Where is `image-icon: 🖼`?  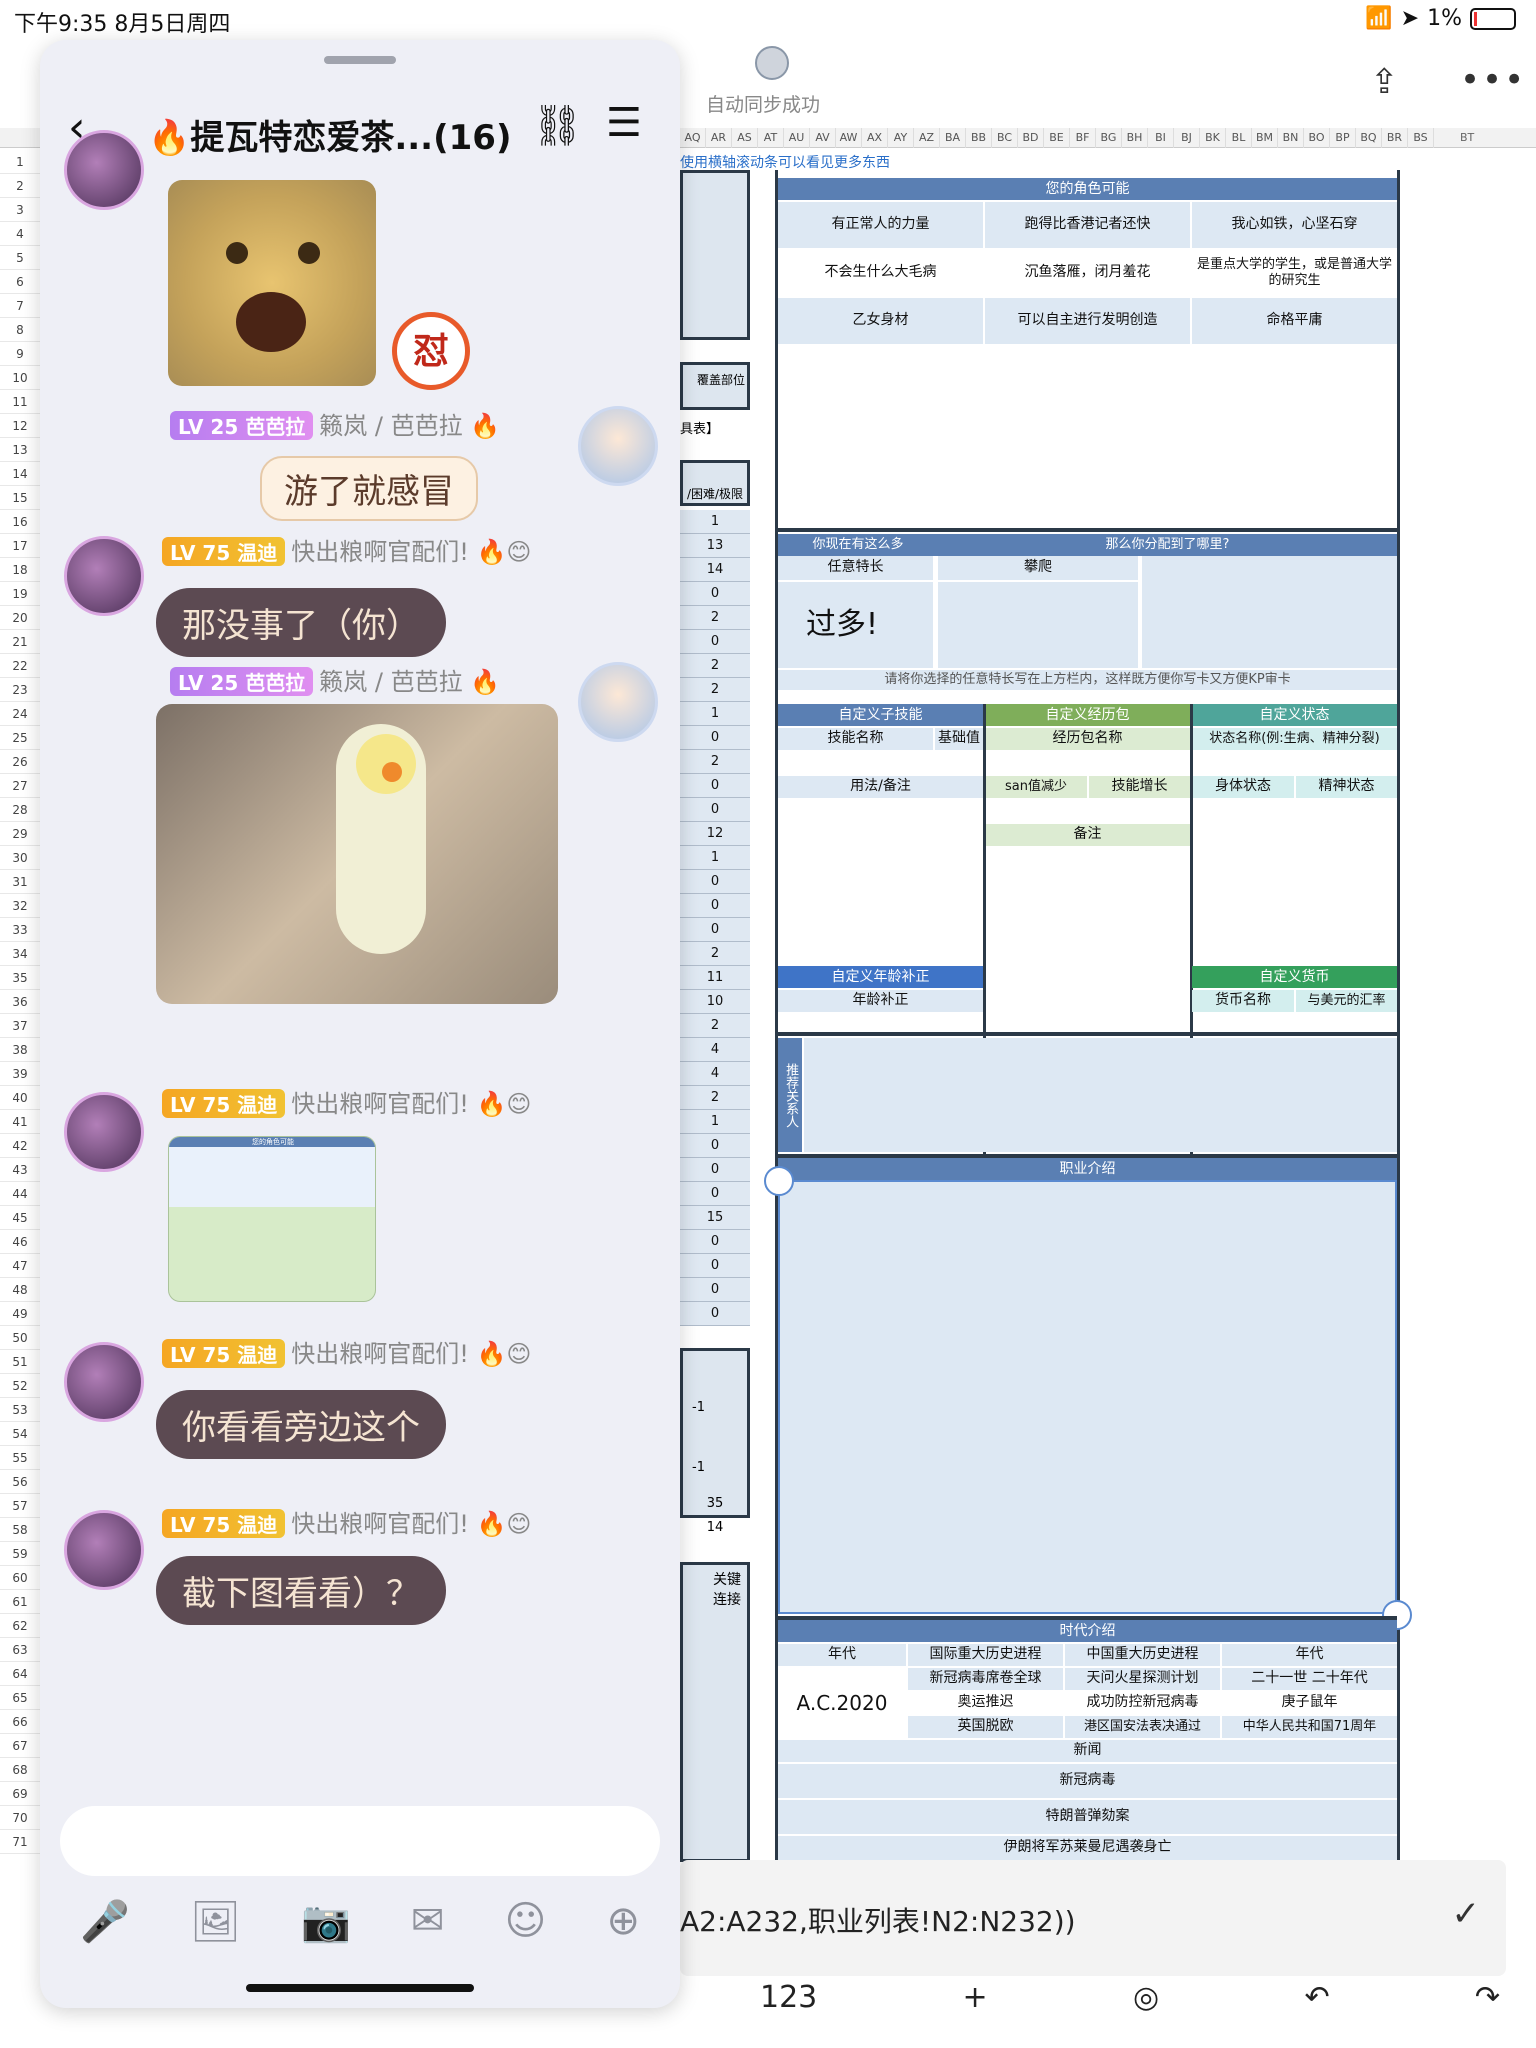
image-icon: 🖼 is located at coordinates (215, 1921).